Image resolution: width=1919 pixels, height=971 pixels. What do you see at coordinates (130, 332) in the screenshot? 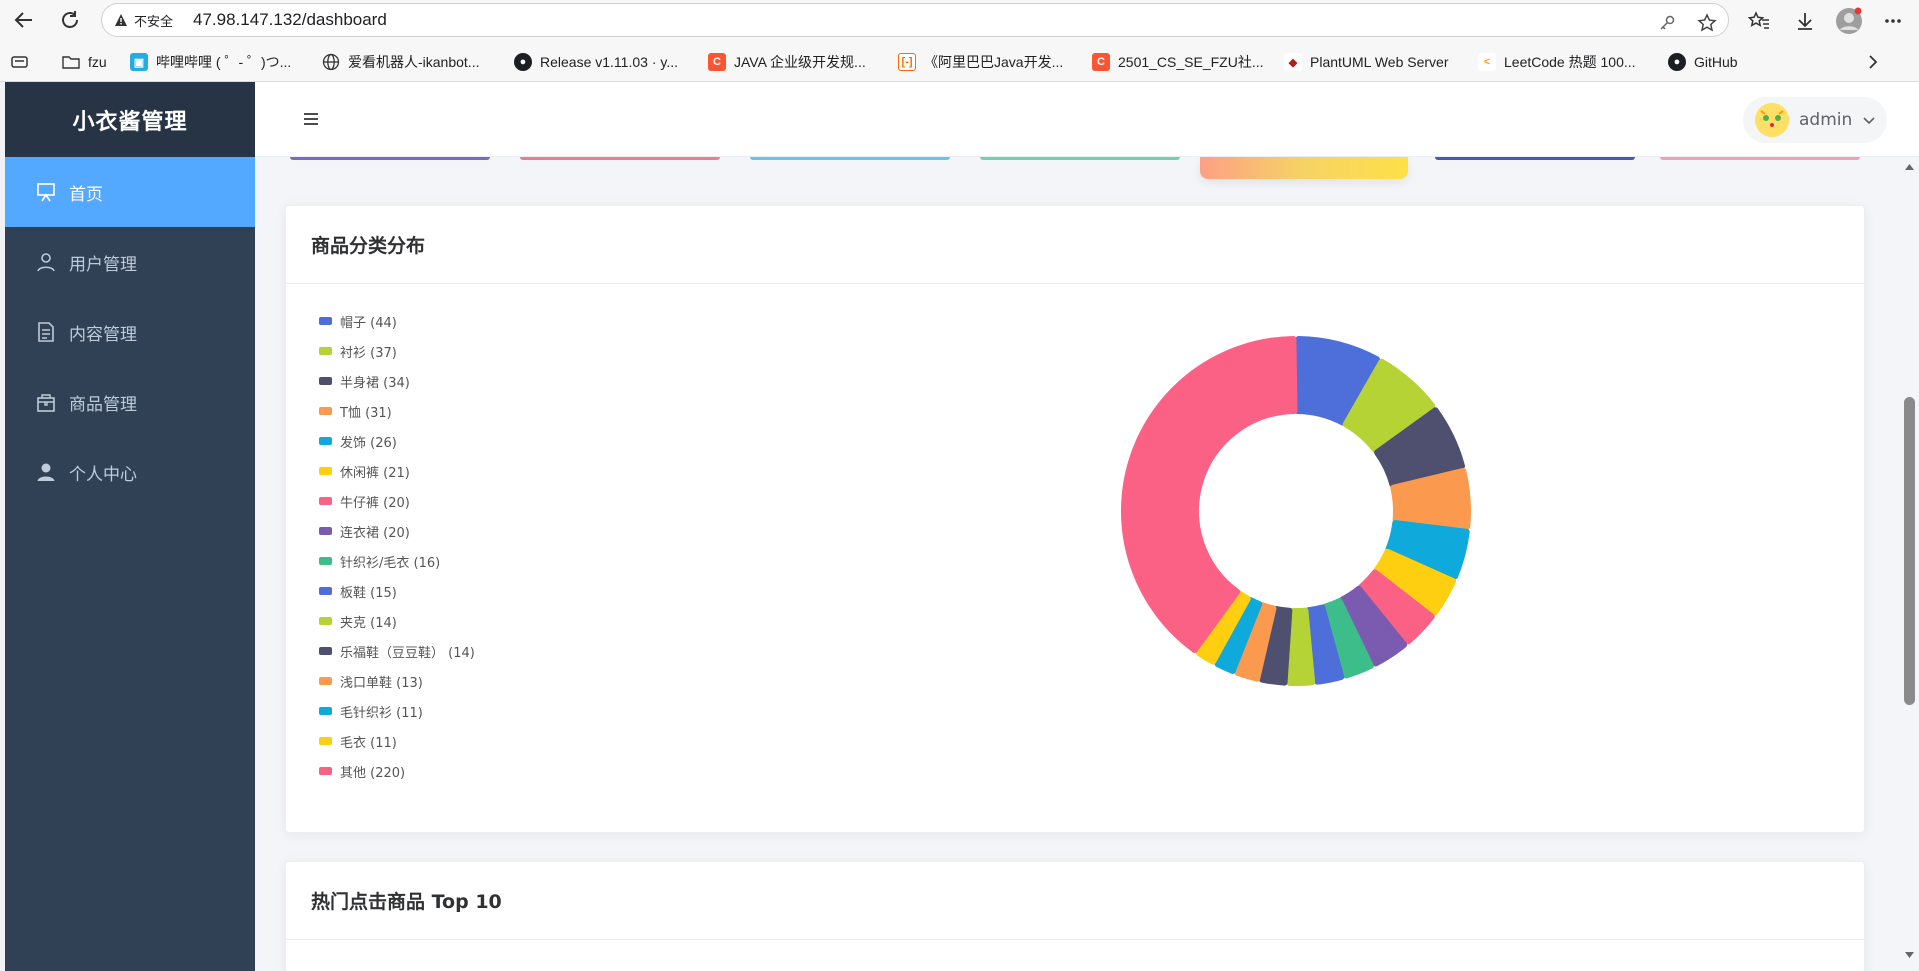
I see `menu-item-content: 内容管理` at bounding box center [130, 332].